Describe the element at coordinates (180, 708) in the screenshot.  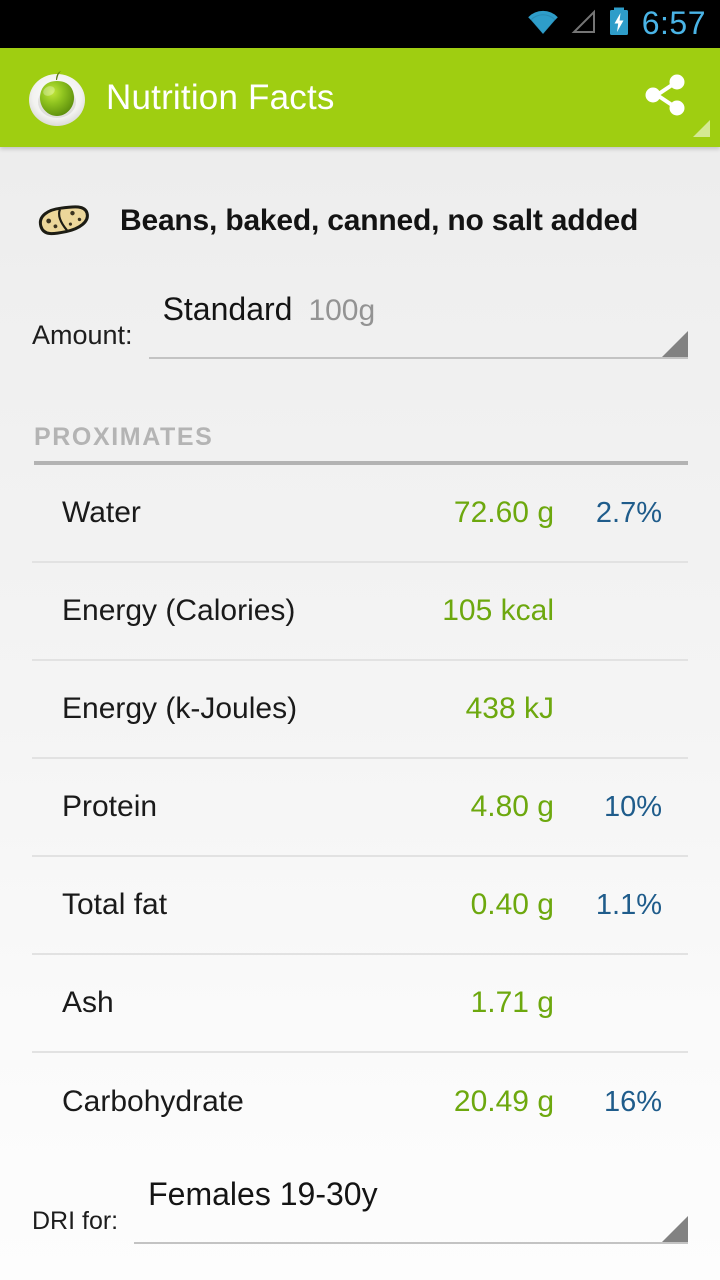
I see `nutrient-label: Energy (k-Joules)` at that location.